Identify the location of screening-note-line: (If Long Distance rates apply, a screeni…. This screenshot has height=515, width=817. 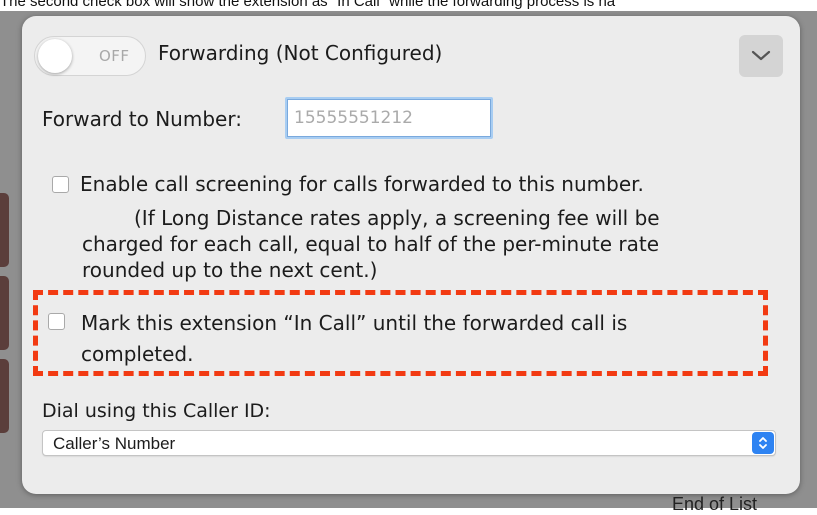
(397, 218).